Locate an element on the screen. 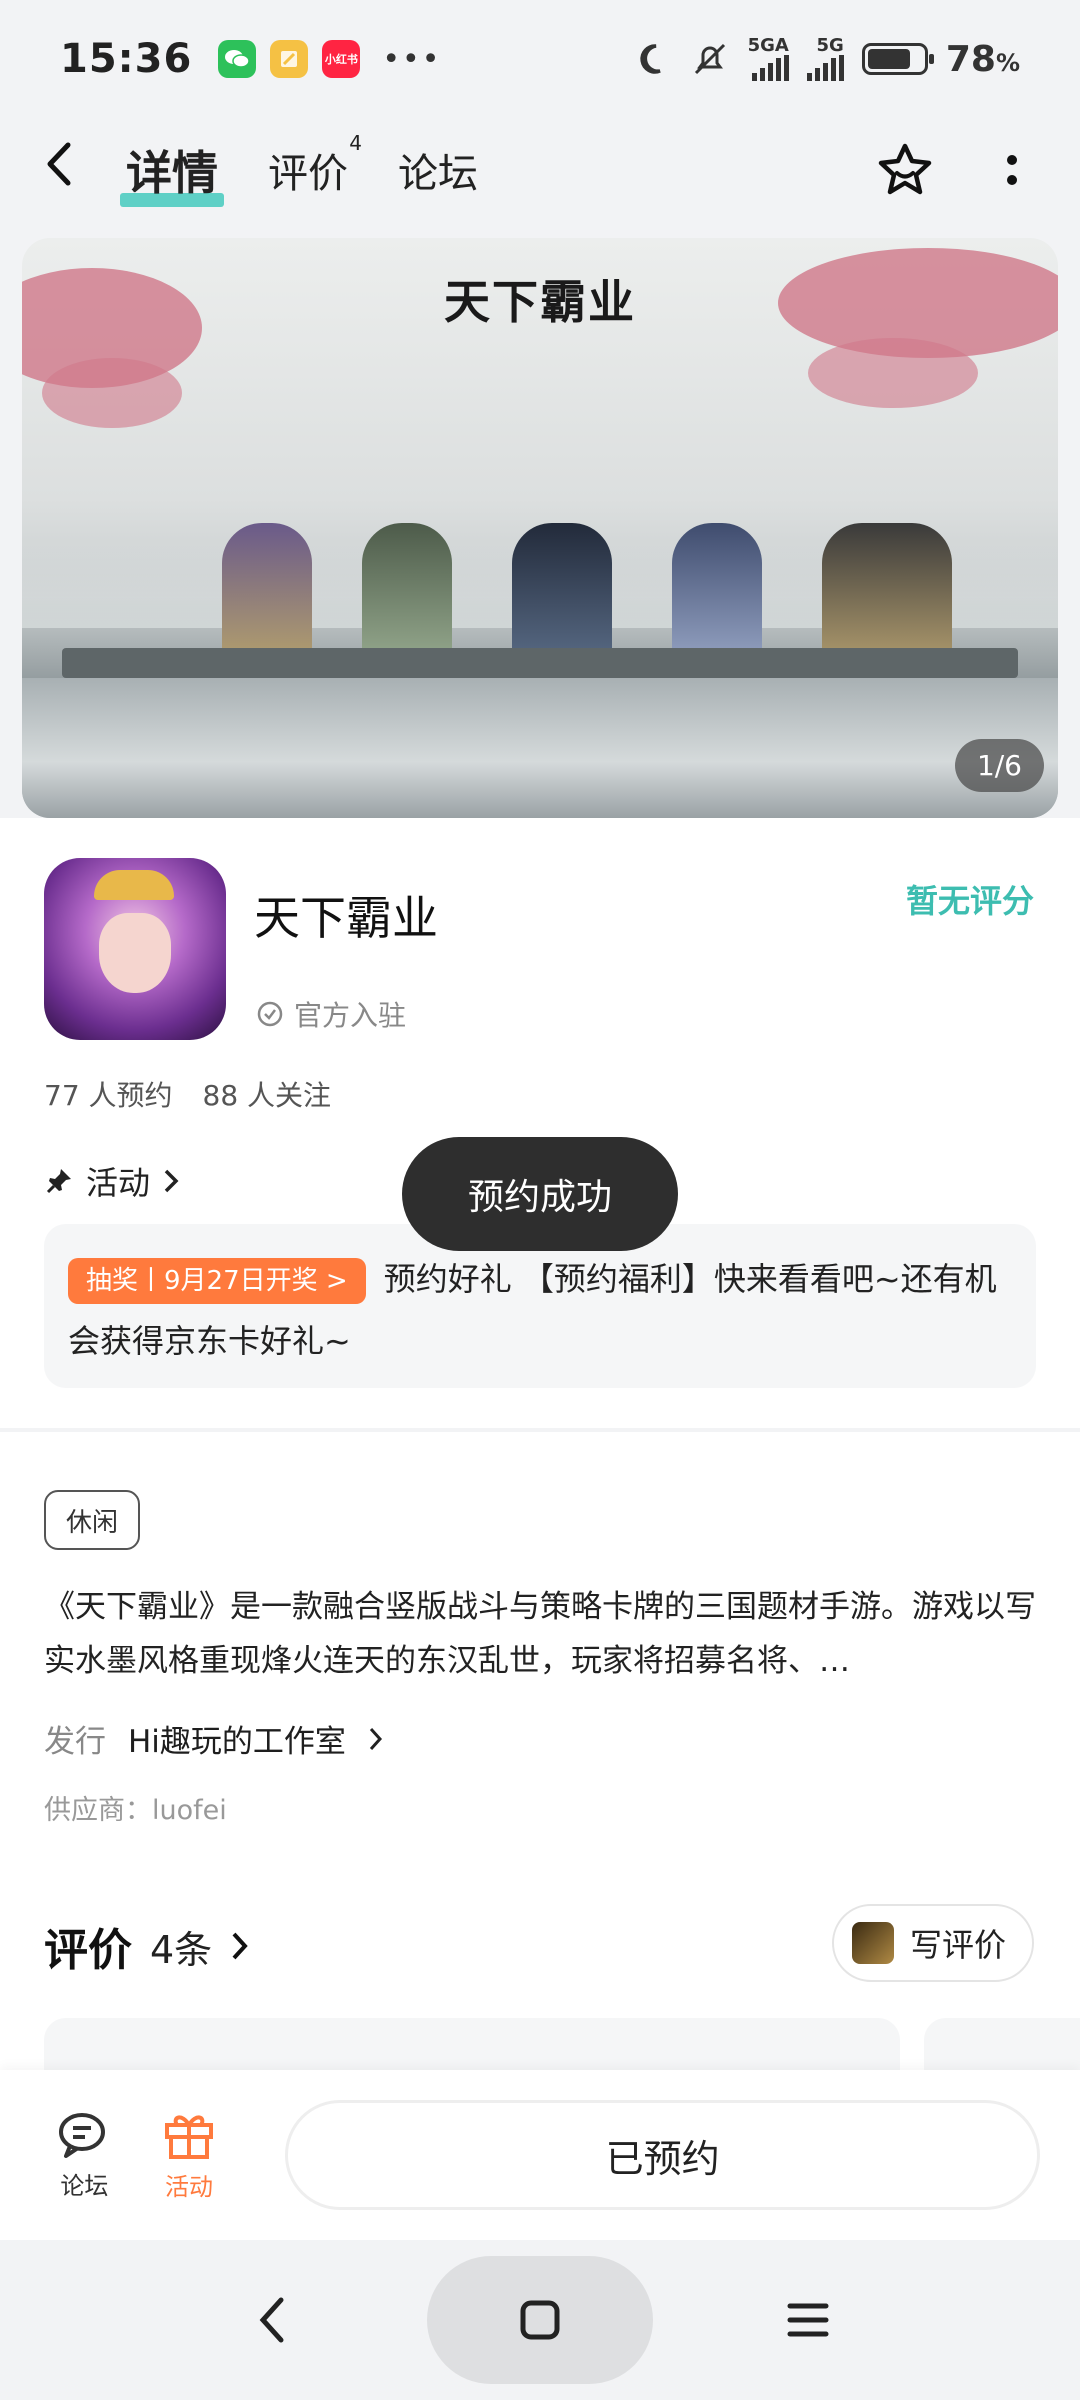 This screenshot has height=2400, width=1080. system-back-button is located at coordinates (272, 2320).